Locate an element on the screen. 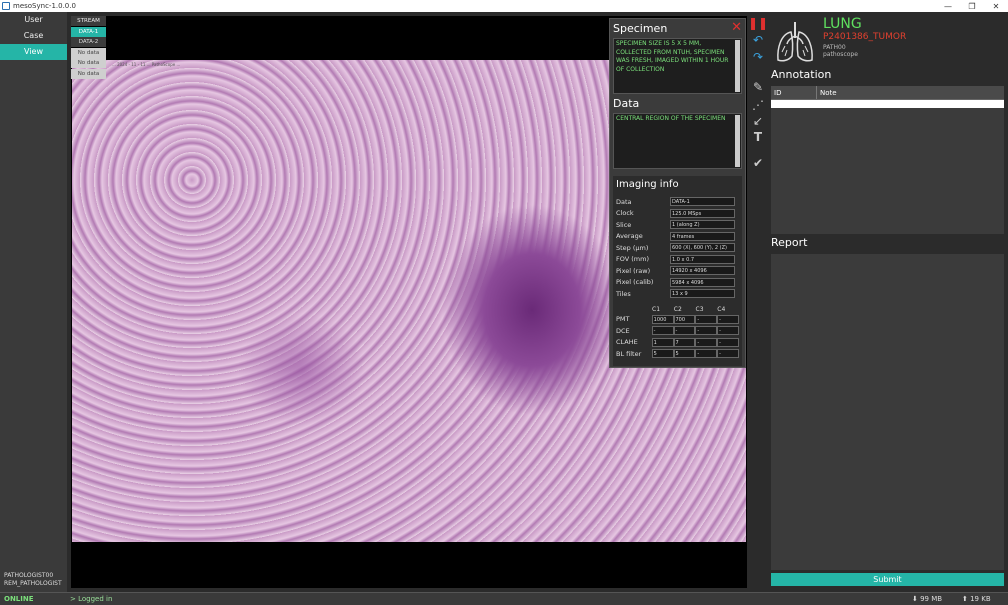 This screenshot has height=605, width=1008. nav-item-view: View is located at coordinates (33, 52).